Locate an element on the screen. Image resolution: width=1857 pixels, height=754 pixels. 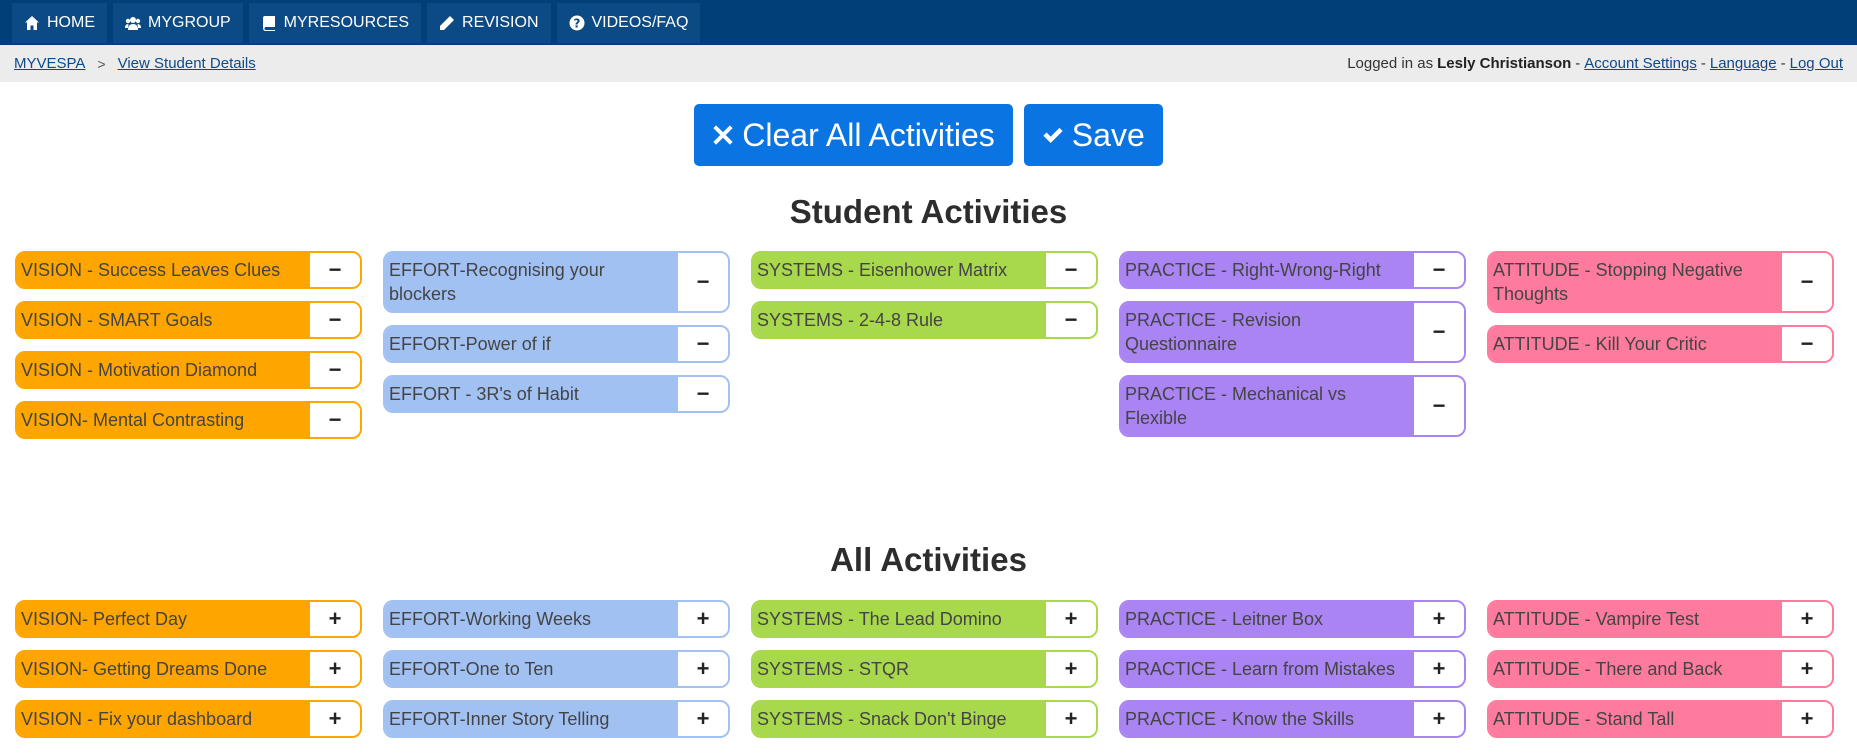
all-activities-title: All Activities is located at coordinates (928, 559).